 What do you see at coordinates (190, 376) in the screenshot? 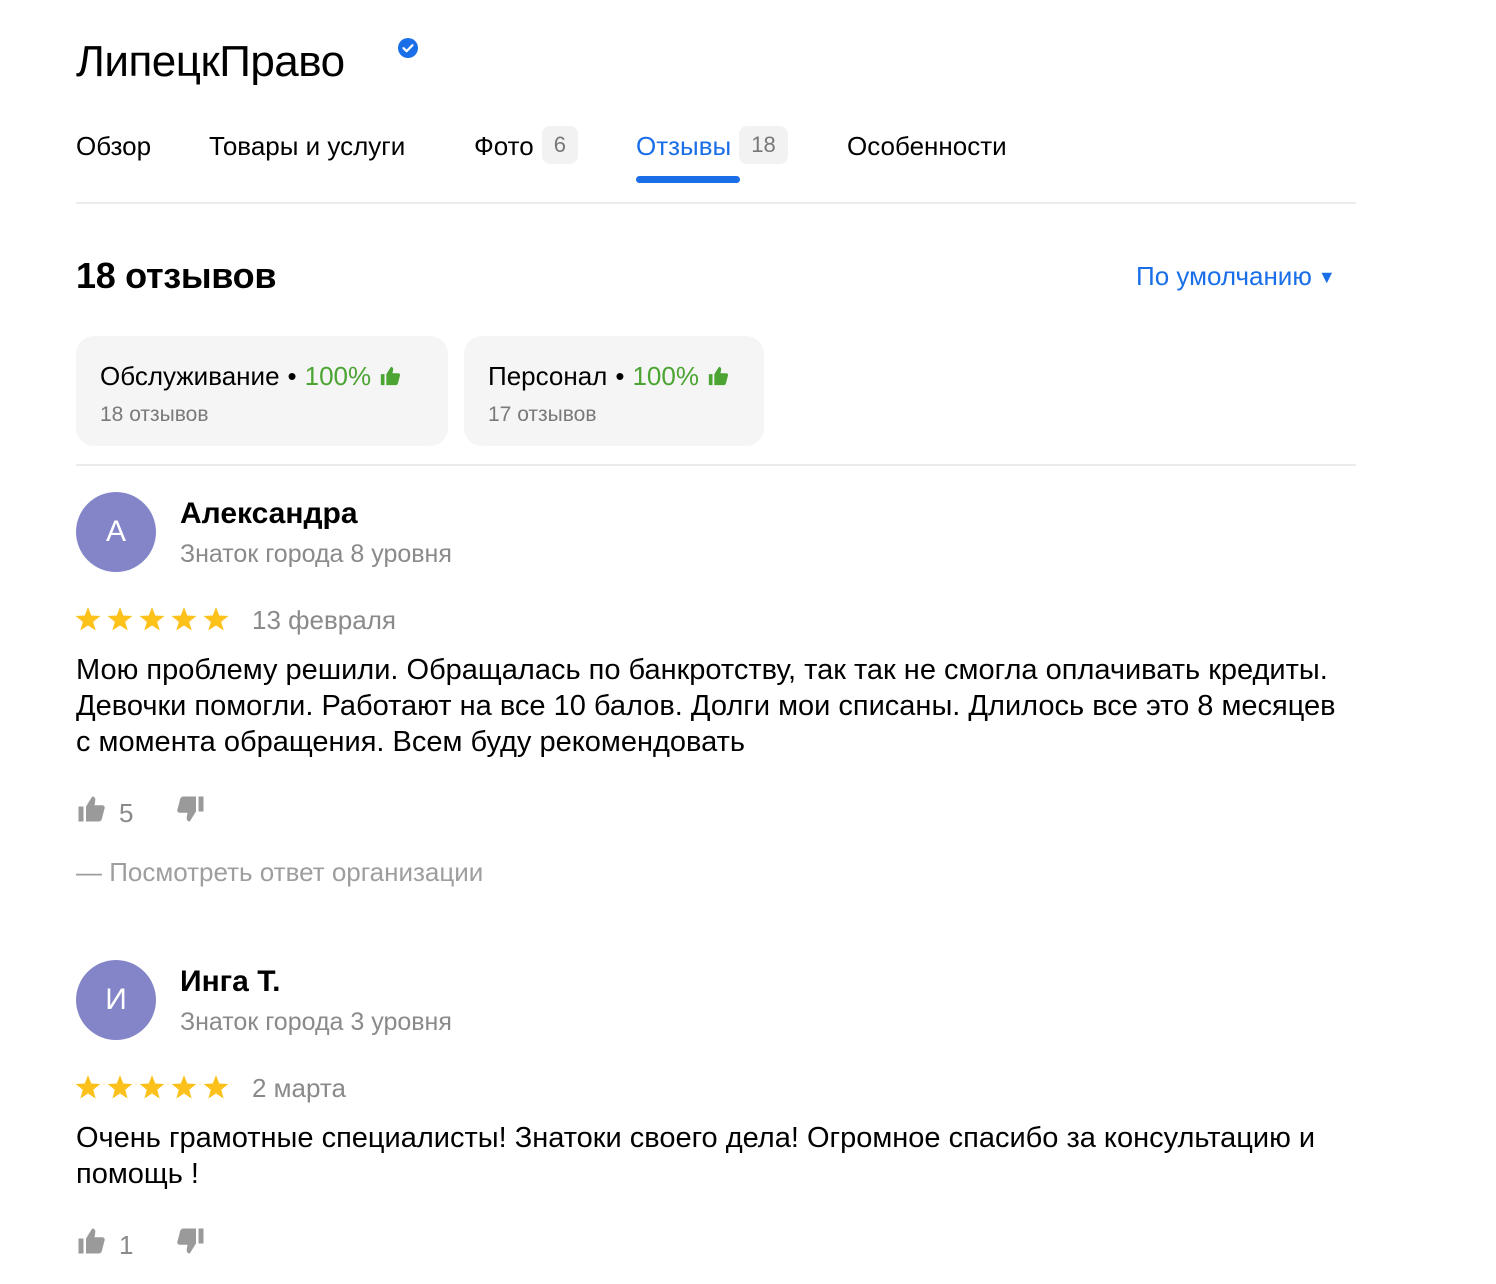
I see `aspect-name: Обслуживание` at bounding box center [190, 376].